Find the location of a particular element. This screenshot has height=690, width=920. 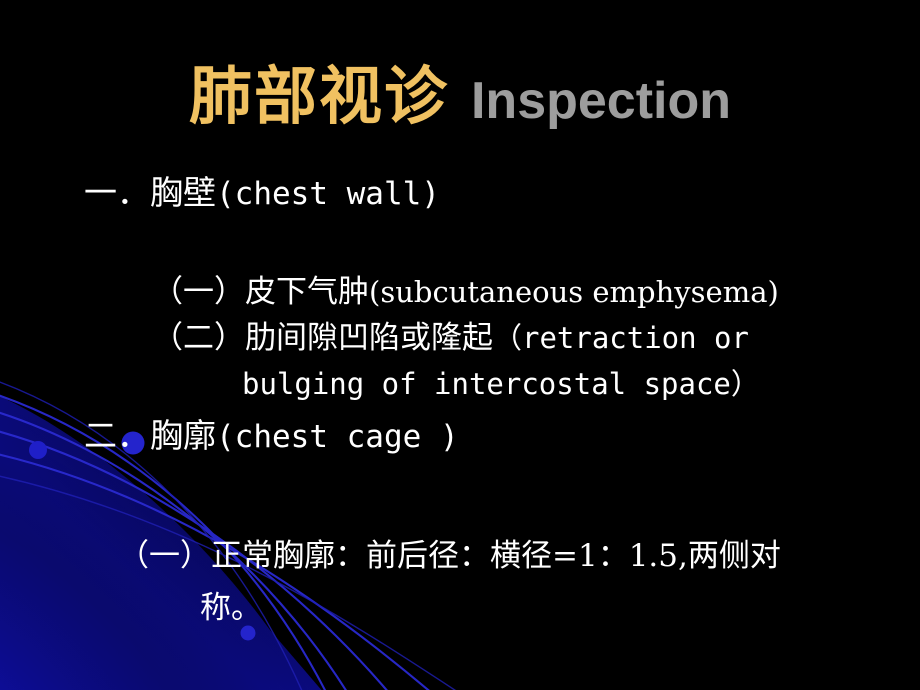

item-1-1-chinese: 皮下气肿 is located at coordinates (307, 292).